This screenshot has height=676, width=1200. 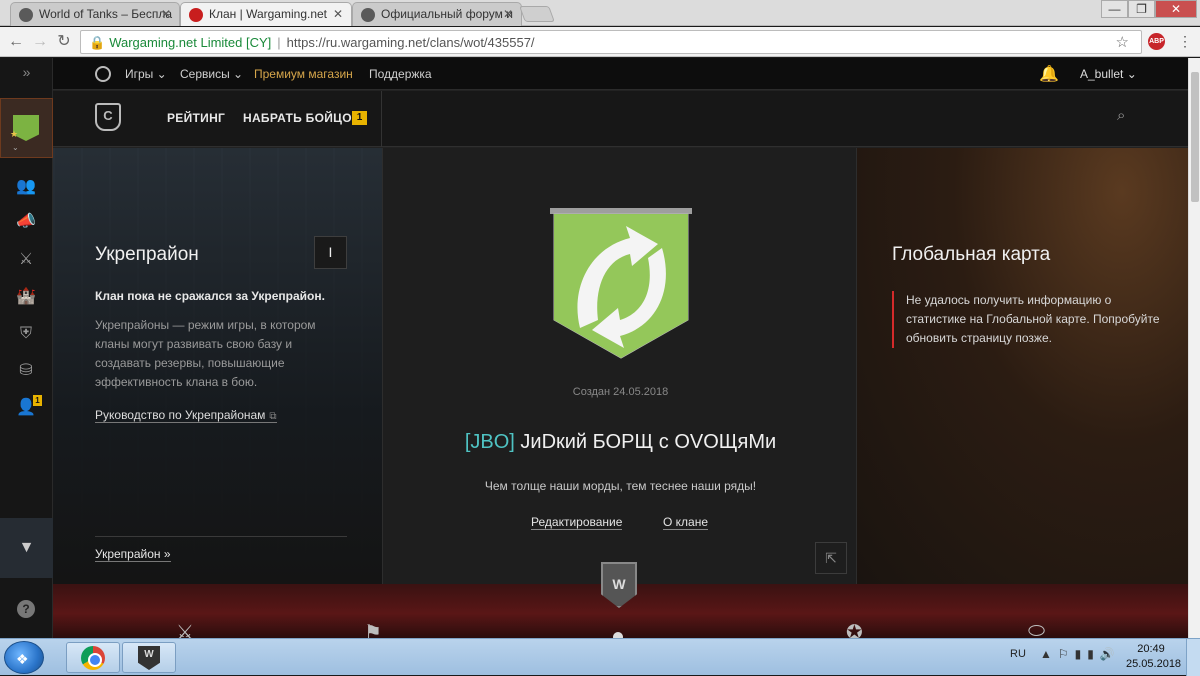 What do you see at coordinates (26, 297) in the screenshot?
I see `stronghold-icon: 🏰` at bounding box center [26, 297].